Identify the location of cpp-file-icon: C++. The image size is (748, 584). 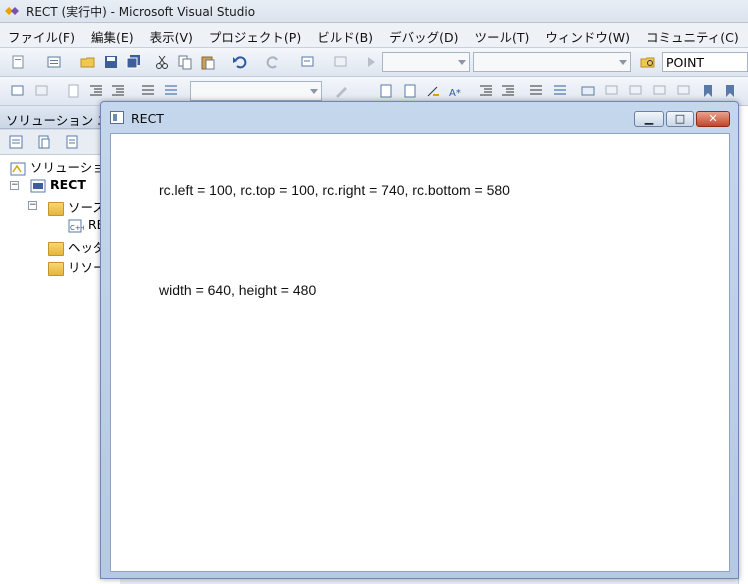
(76, 225).